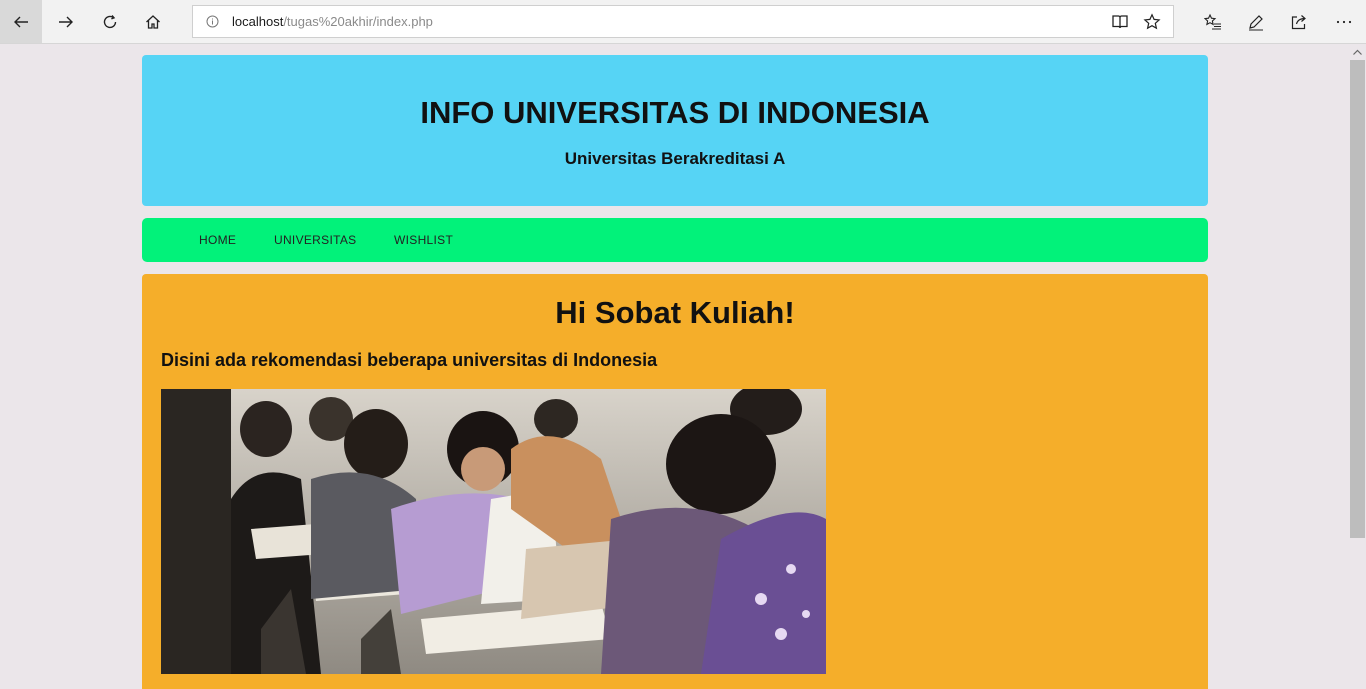  What do you see at coordinates (358, 21) in the screenshot?
I see `url-path: /tugas%20akhir/index.php` at bounding box center [358, 21].